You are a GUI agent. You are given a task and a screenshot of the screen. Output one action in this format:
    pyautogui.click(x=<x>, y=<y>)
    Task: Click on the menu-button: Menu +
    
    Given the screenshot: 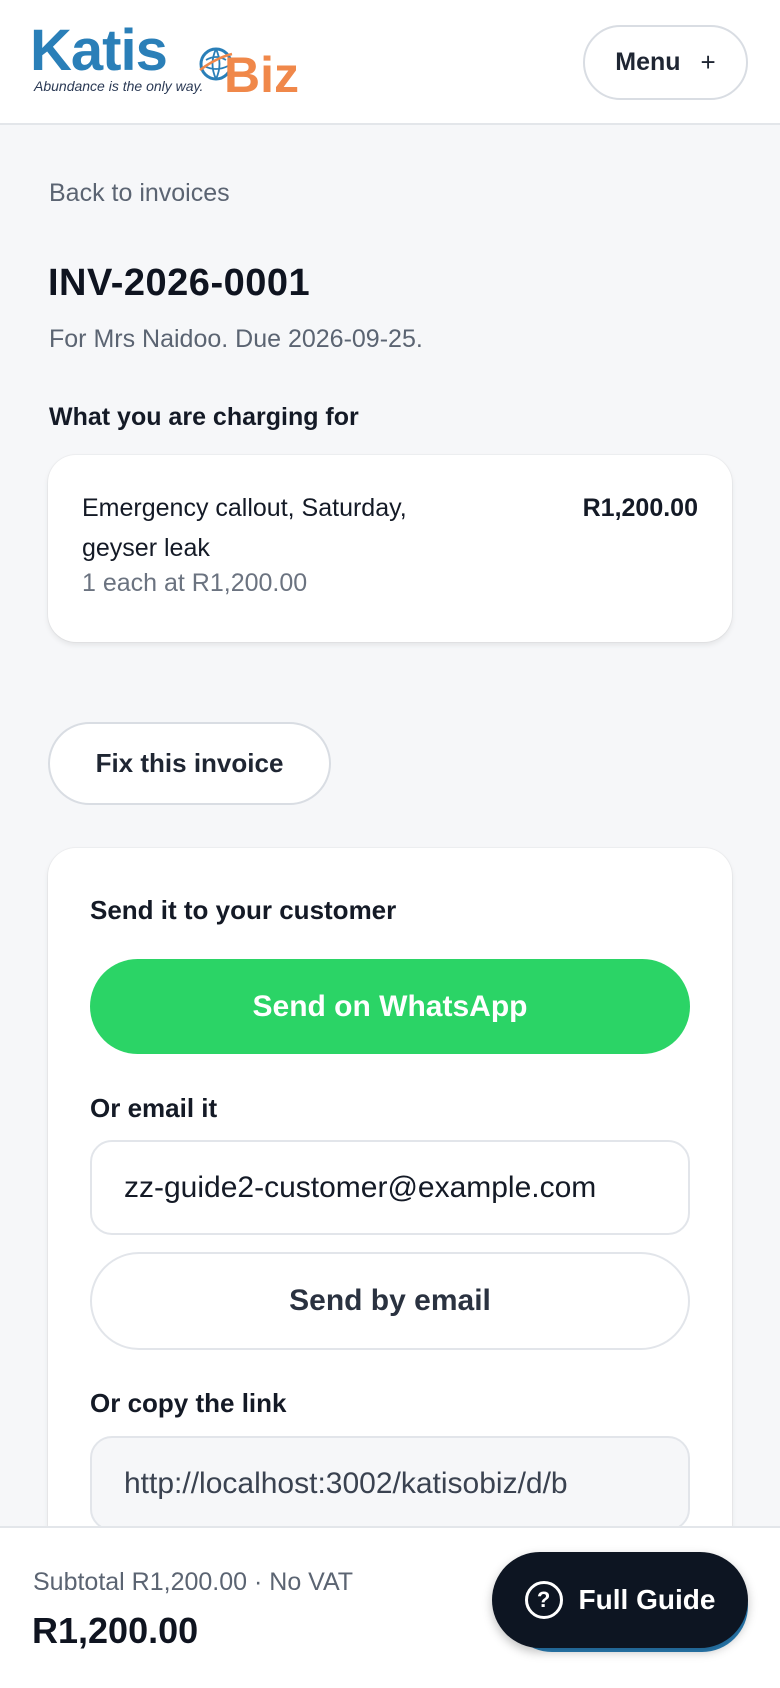 What is the action you would take?
    pyautogui.click(x=665, y=62)
    